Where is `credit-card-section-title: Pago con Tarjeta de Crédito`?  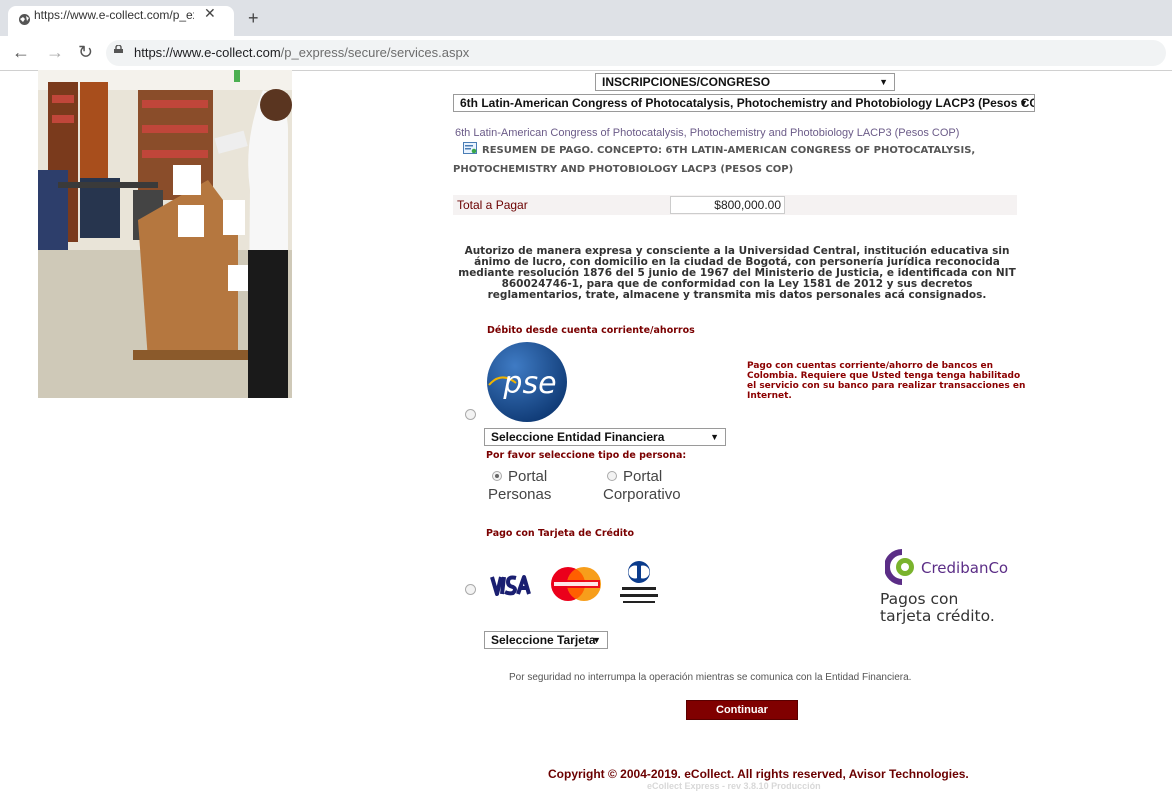 credit-card-section-title: Pago con Tarjeta de Crédito is located at coordinates (560, 533).